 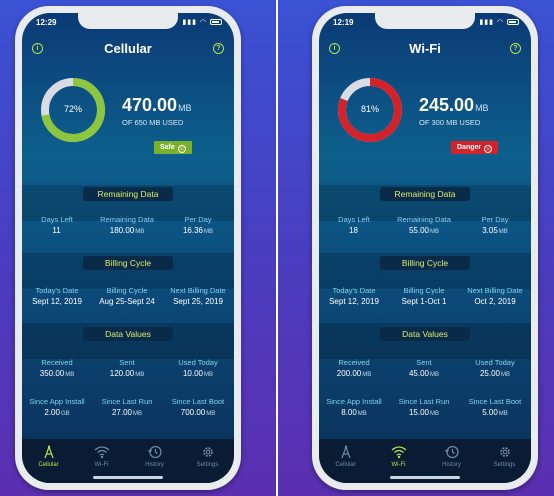 I want to click on cell-value: 8.00MB, so click(x=354, y=412).